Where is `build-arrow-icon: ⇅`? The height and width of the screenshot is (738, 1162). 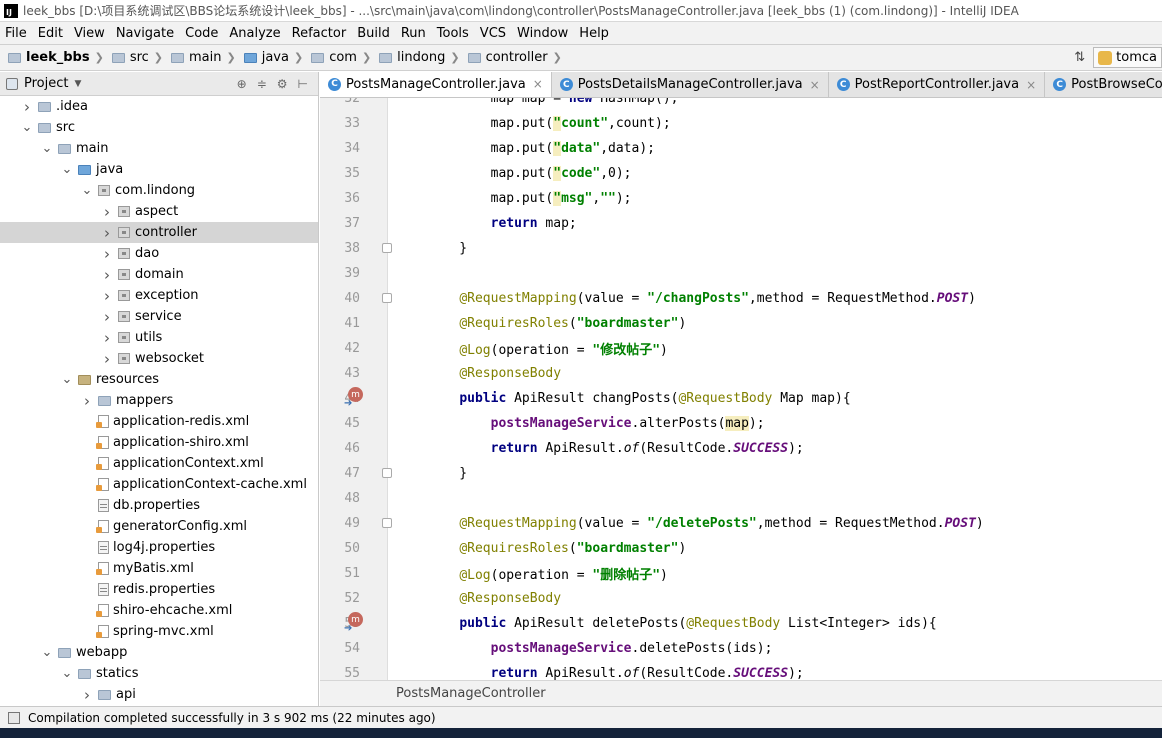 build-arrow-icon: ⇅ is located at coordinates (1079, 57).